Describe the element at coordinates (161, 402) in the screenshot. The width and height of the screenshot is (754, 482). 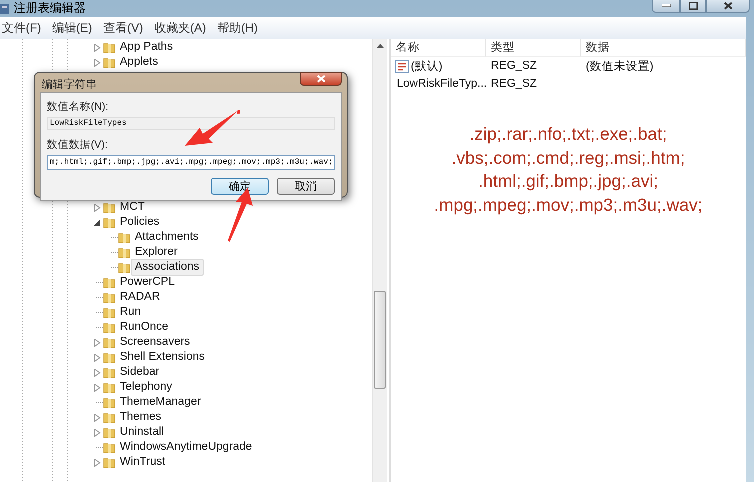
I see `tree-item: ThemeManager` at that location.